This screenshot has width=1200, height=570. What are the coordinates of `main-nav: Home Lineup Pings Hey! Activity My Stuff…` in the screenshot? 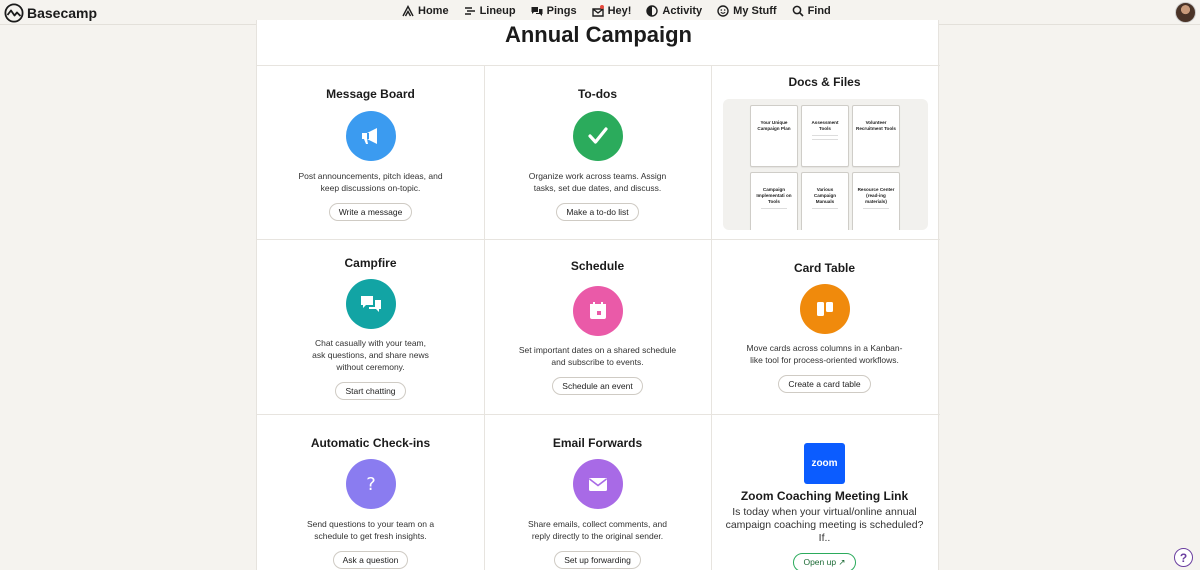 It's located at (616, 11).